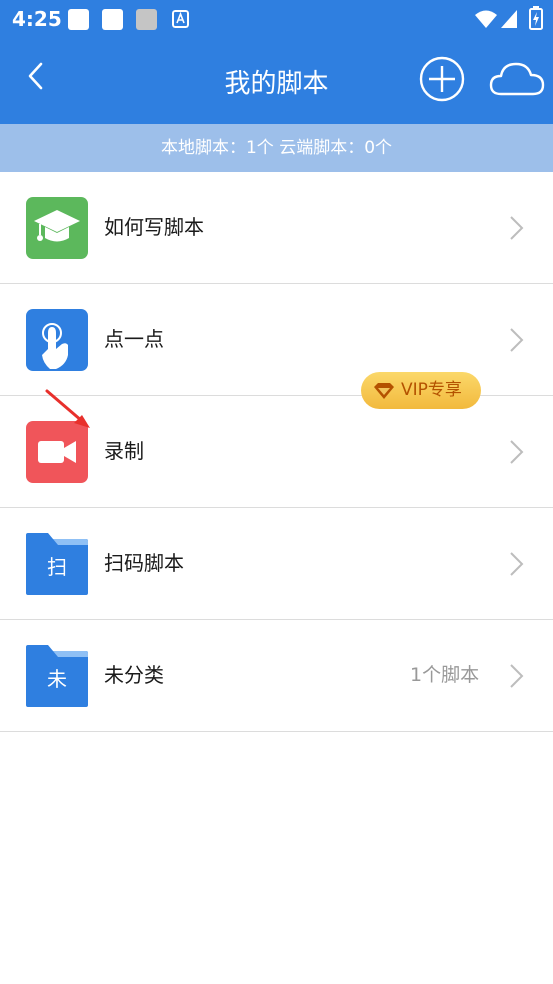 Image resolution: width=553 pixels, height=984 pixels. I want to click on diamond-icon, so click(384, 391).